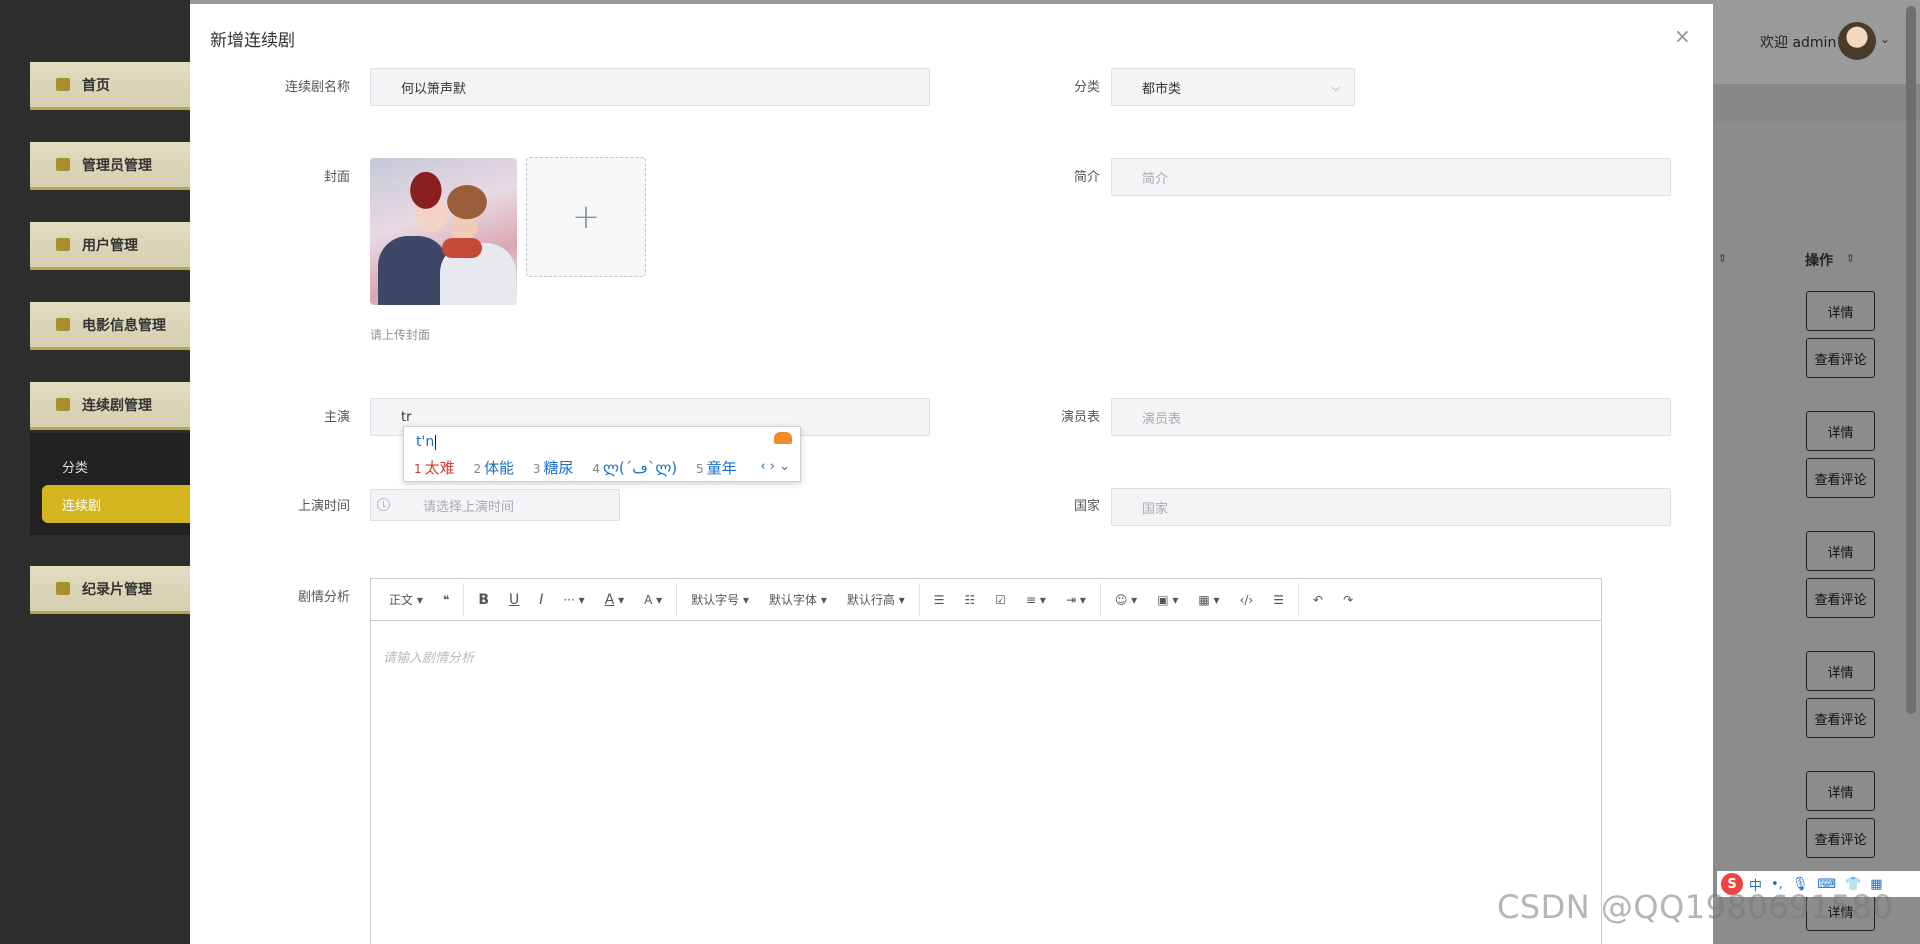 This screenshot has width=1920, height=944. I want to click on release-date-picker: 请选择上演时间, so click(495, 505).